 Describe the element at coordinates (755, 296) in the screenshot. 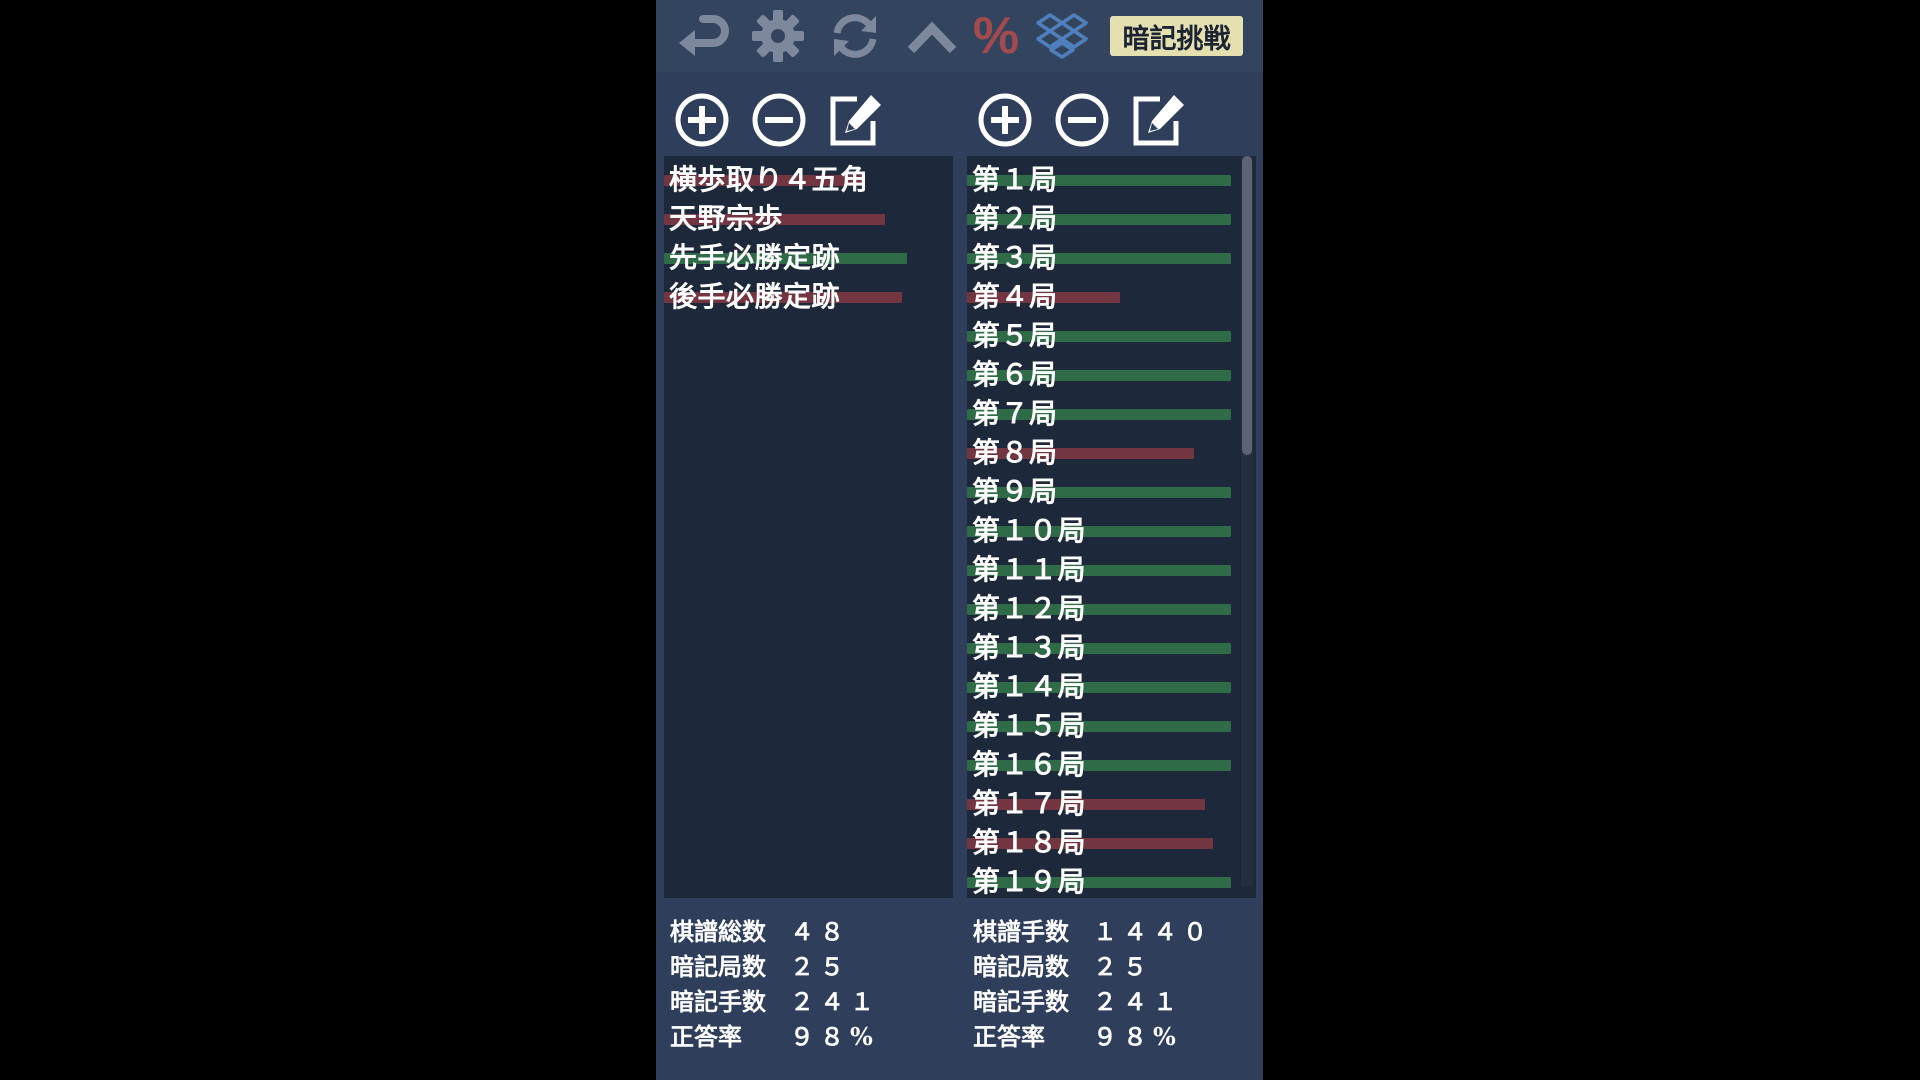

I see `category-item-label: 後手必勝定跡` at that location.